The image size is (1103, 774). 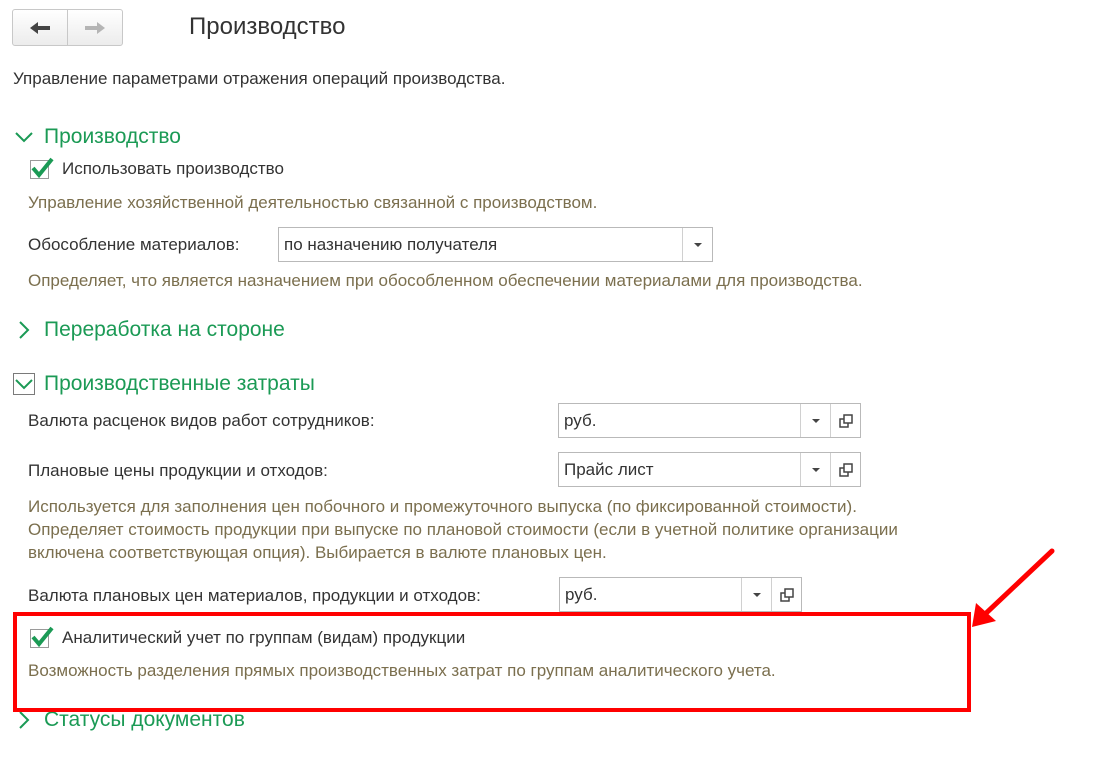 I want to click on isolation-dropdown-button, so click(x=697, y=244).